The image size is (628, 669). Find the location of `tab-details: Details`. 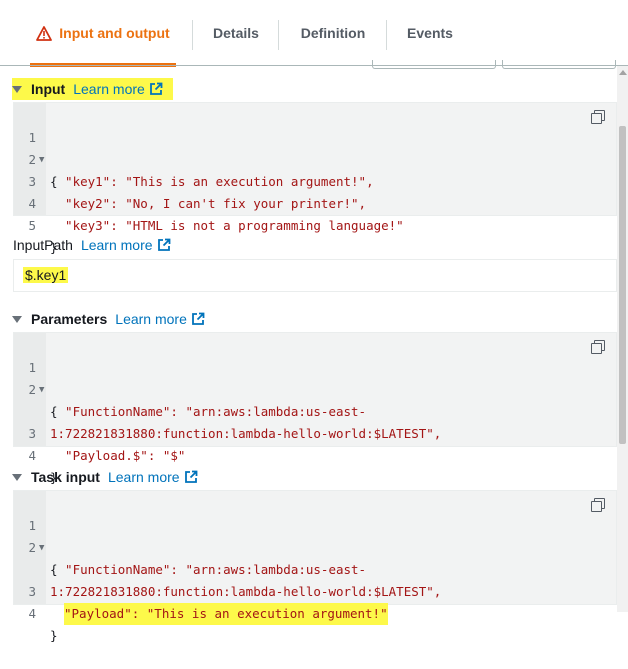

tab-details: Details is located at coordinates (236, 33).